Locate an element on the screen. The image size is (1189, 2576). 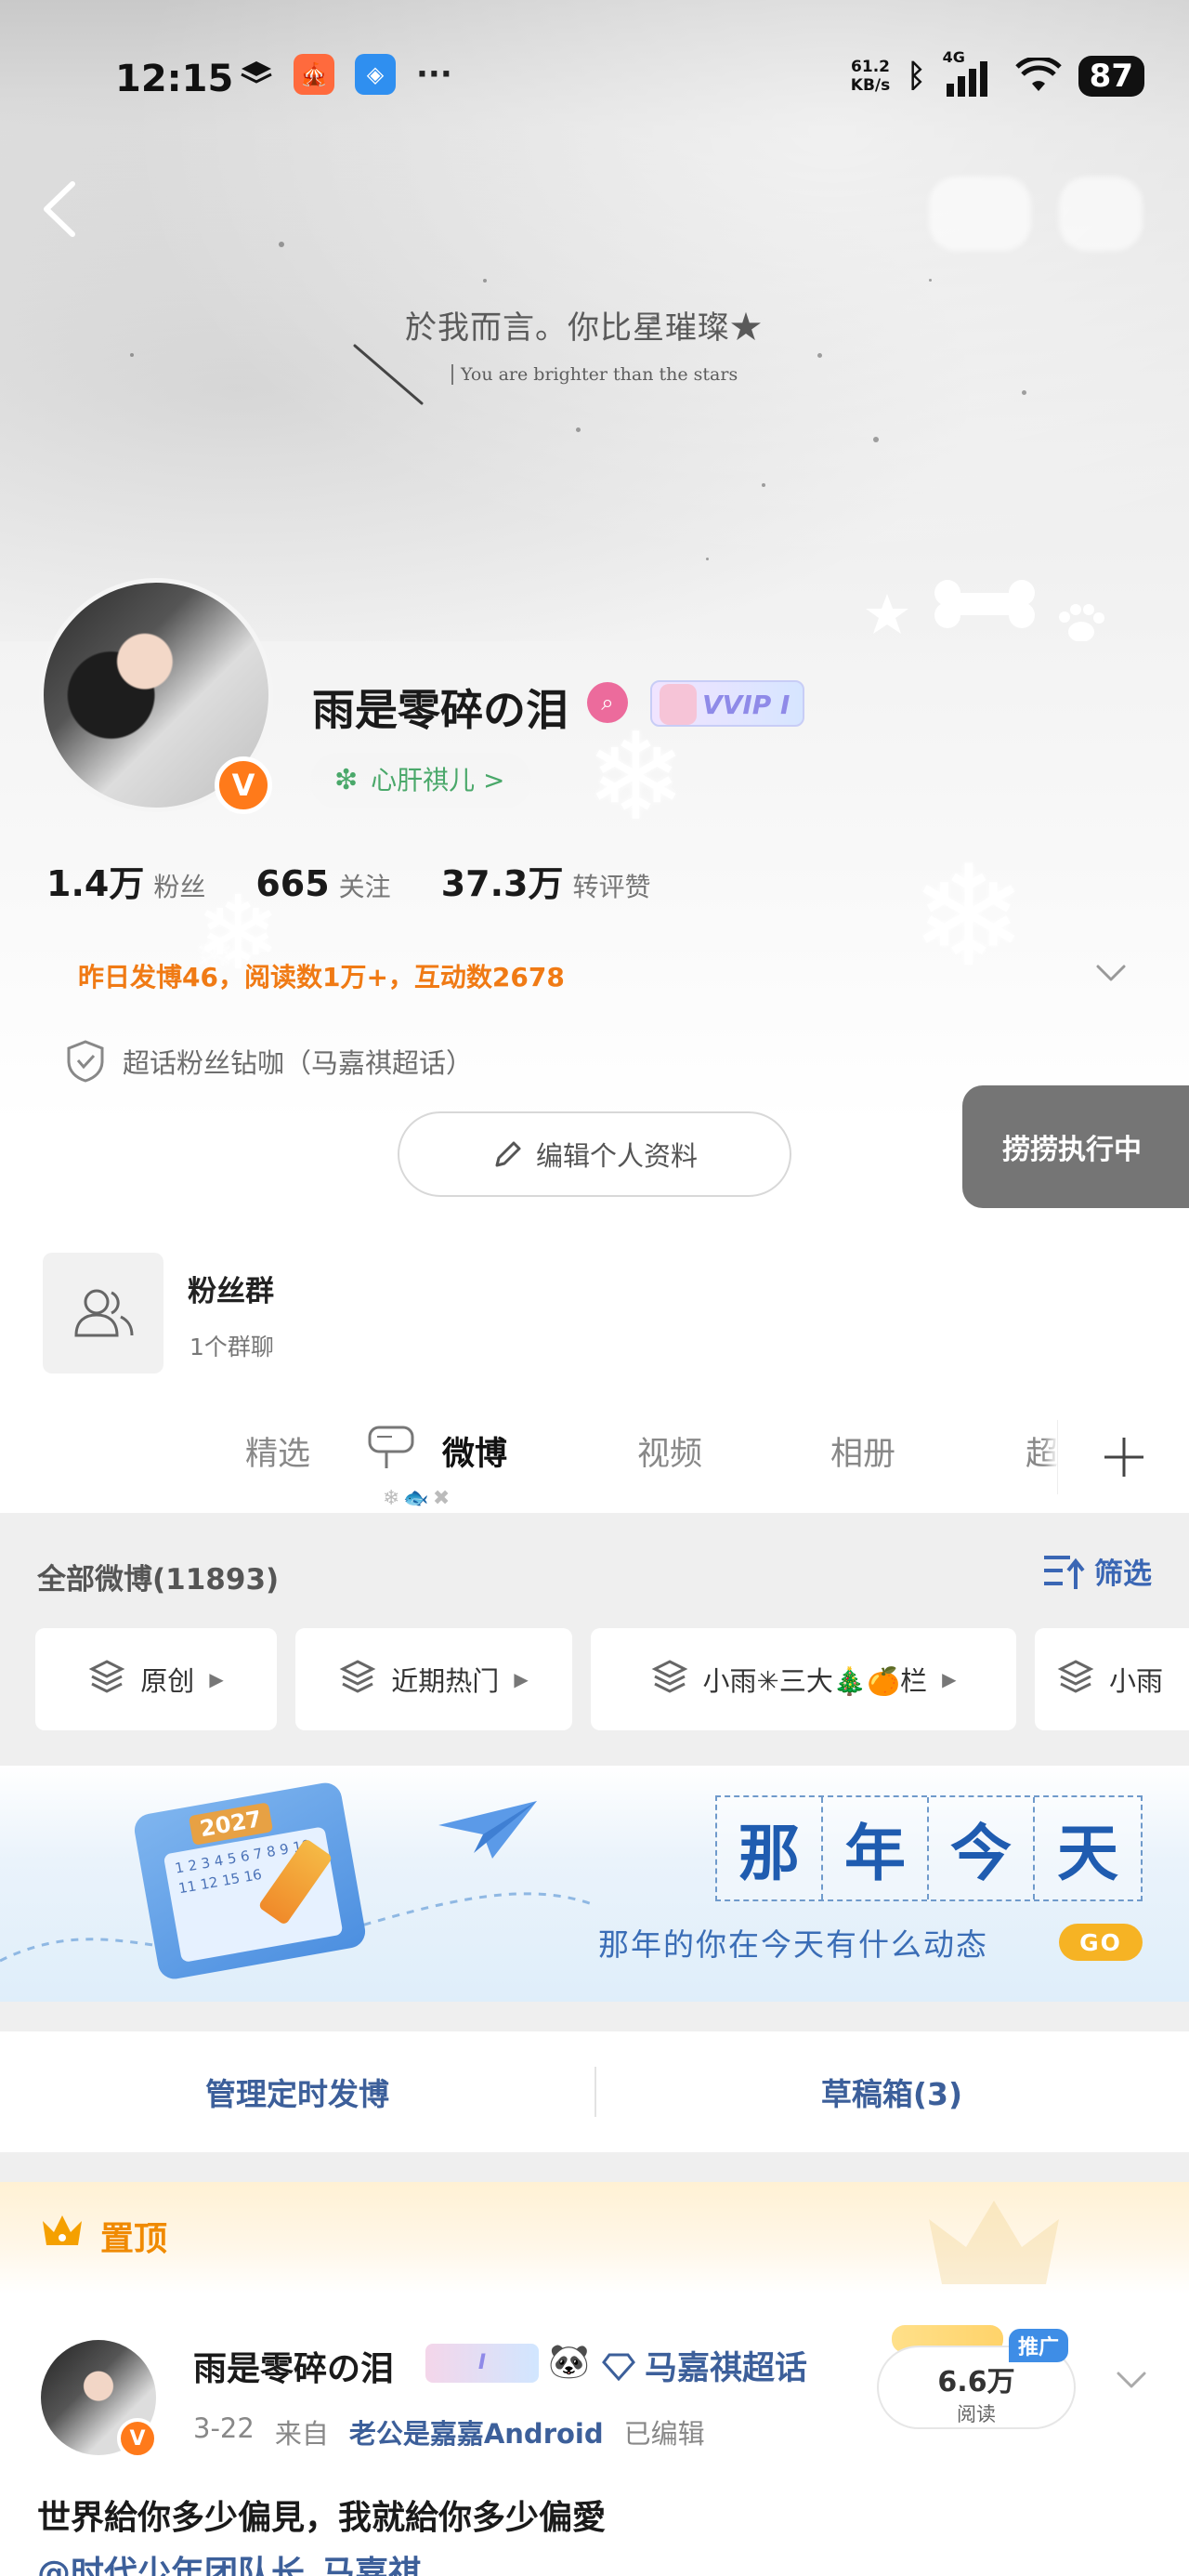
sort-filter-icon is located at coordinates (1065, 1572).